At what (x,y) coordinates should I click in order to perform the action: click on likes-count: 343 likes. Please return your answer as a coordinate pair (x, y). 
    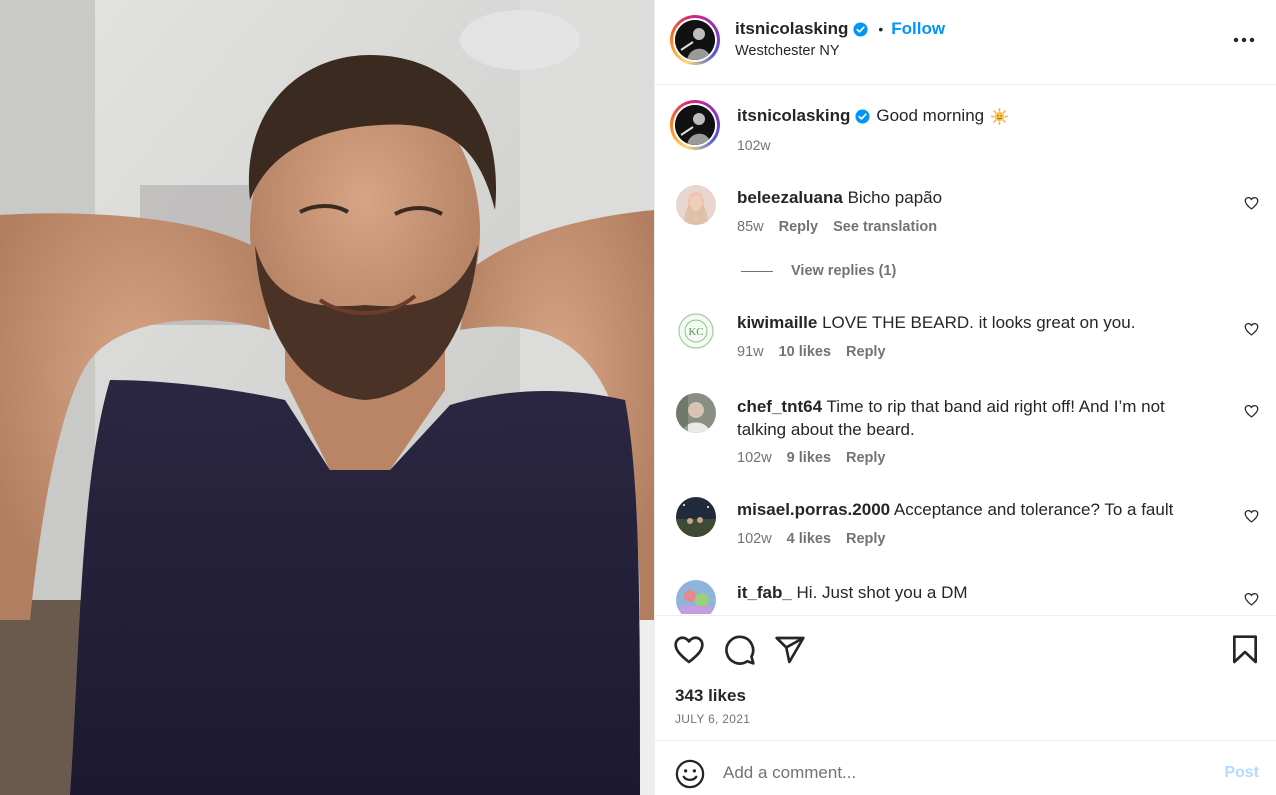
    Looking at the image, I should click on (710, 696).